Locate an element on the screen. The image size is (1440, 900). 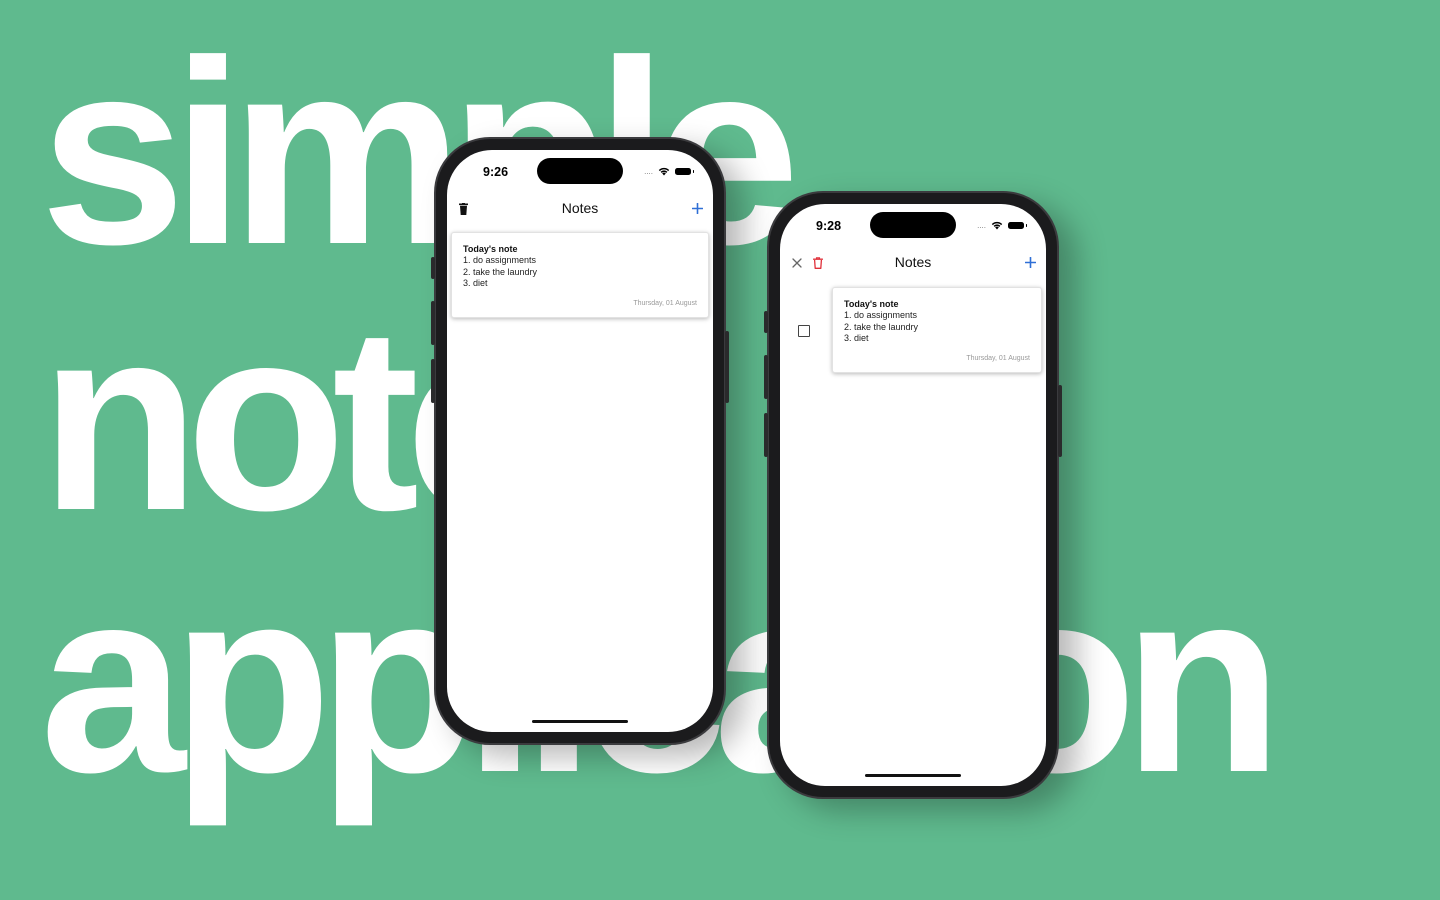
note-select-checkbox is located at coordinates (804, 331).